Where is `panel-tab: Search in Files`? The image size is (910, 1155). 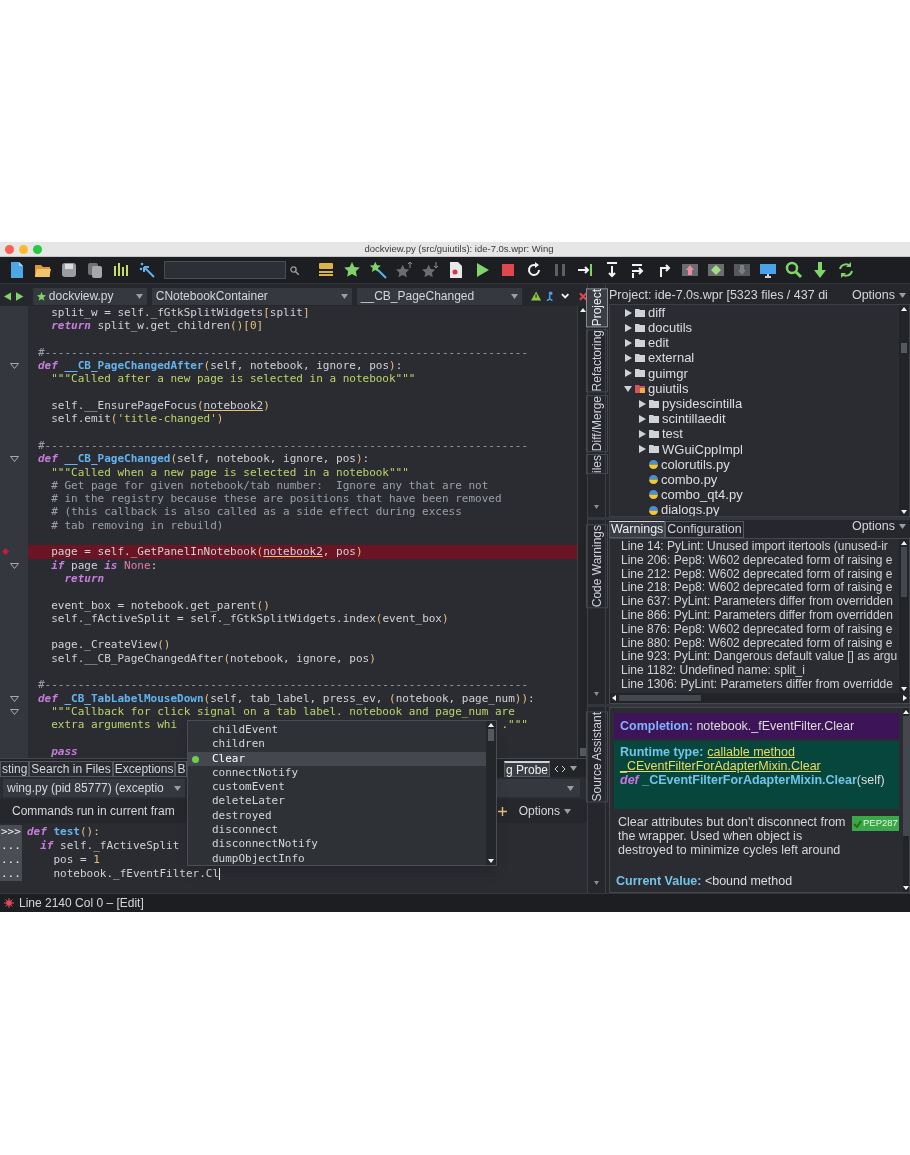
panel-tab: Search in Files is located at coordinates (71, 769).